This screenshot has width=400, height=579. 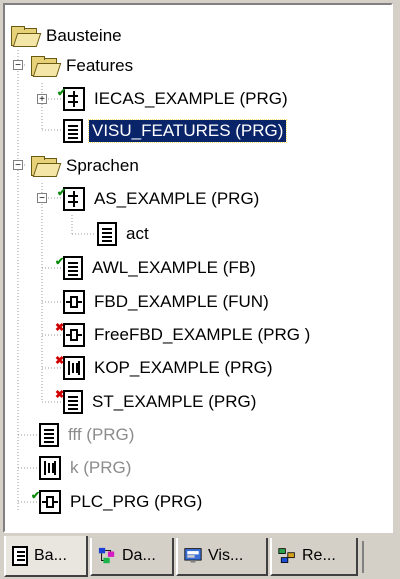 What do you see at coordinates (181, 301) in the screenshot?
I see `tree-node-label: FBD_EXAMPLE (FUN)` at bounding box center [181, 301].